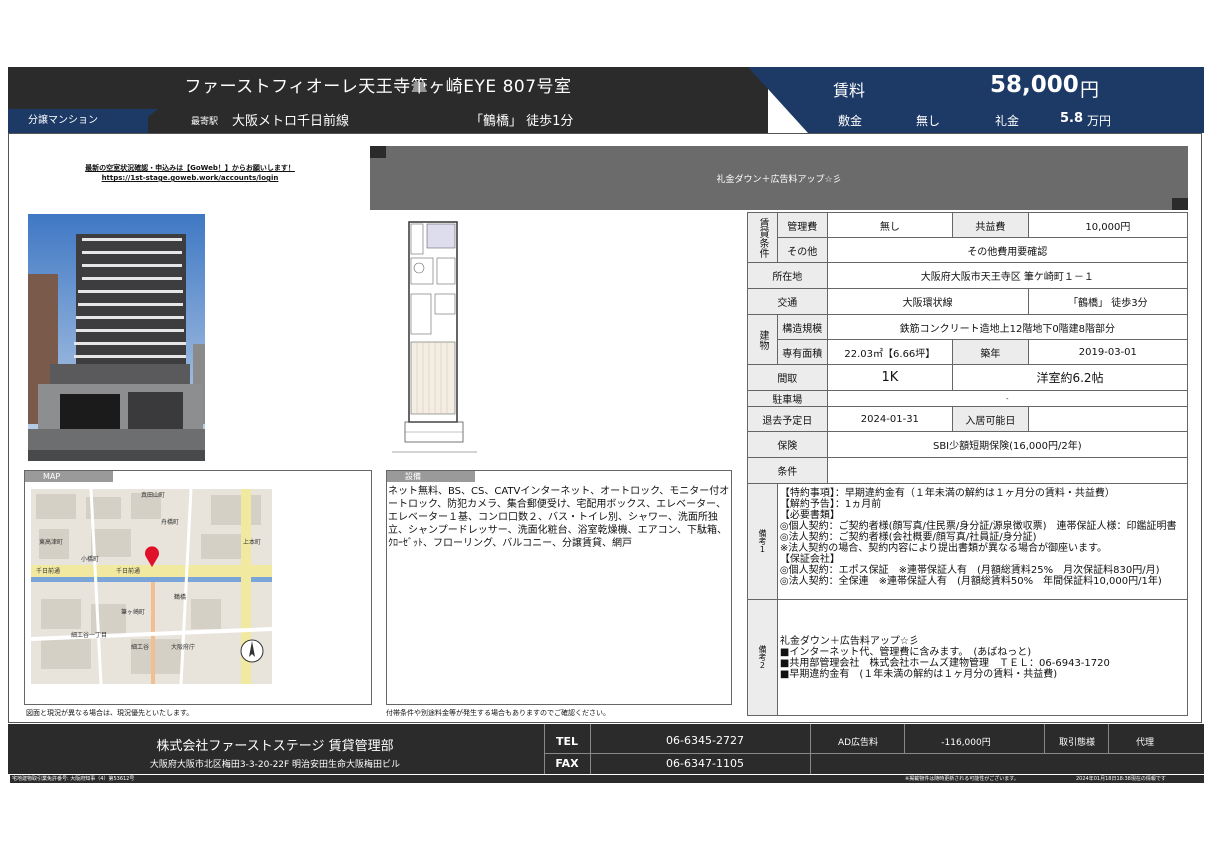  I want to click on map-label: 鶴橋, so click(180, 597).